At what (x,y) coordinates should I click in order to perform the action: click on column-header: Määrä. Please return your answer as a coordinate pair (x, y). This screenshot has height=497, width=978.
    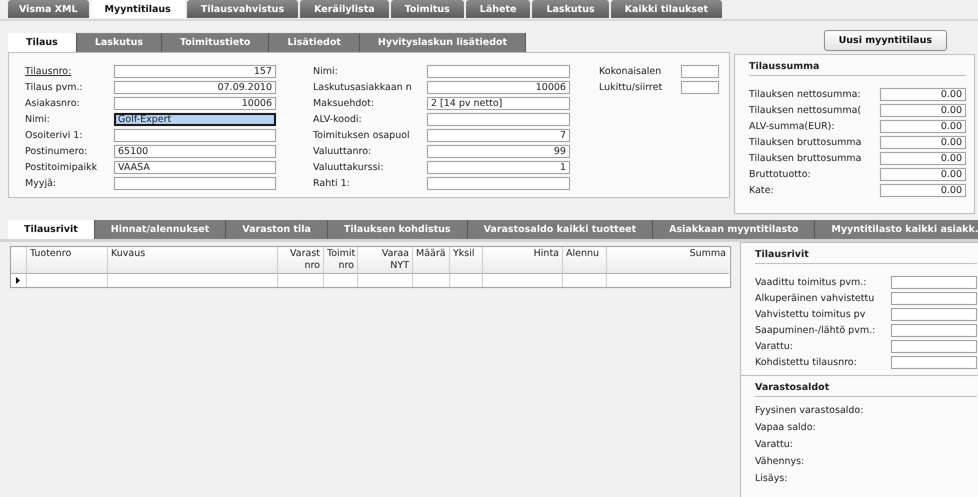
    Looking at the image, I should click on (431, 260).